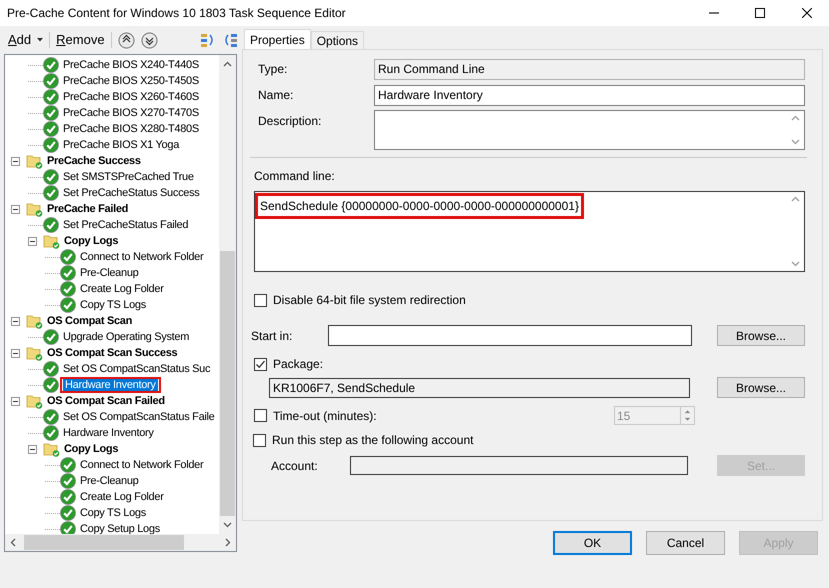 The height and width of the screenshot is (588, 829). What do you see at coordinates (131, 81) in the screenshot?
I see `tree-item: PreCache BIOS X250-T450S` at bounding box center [131, 81].